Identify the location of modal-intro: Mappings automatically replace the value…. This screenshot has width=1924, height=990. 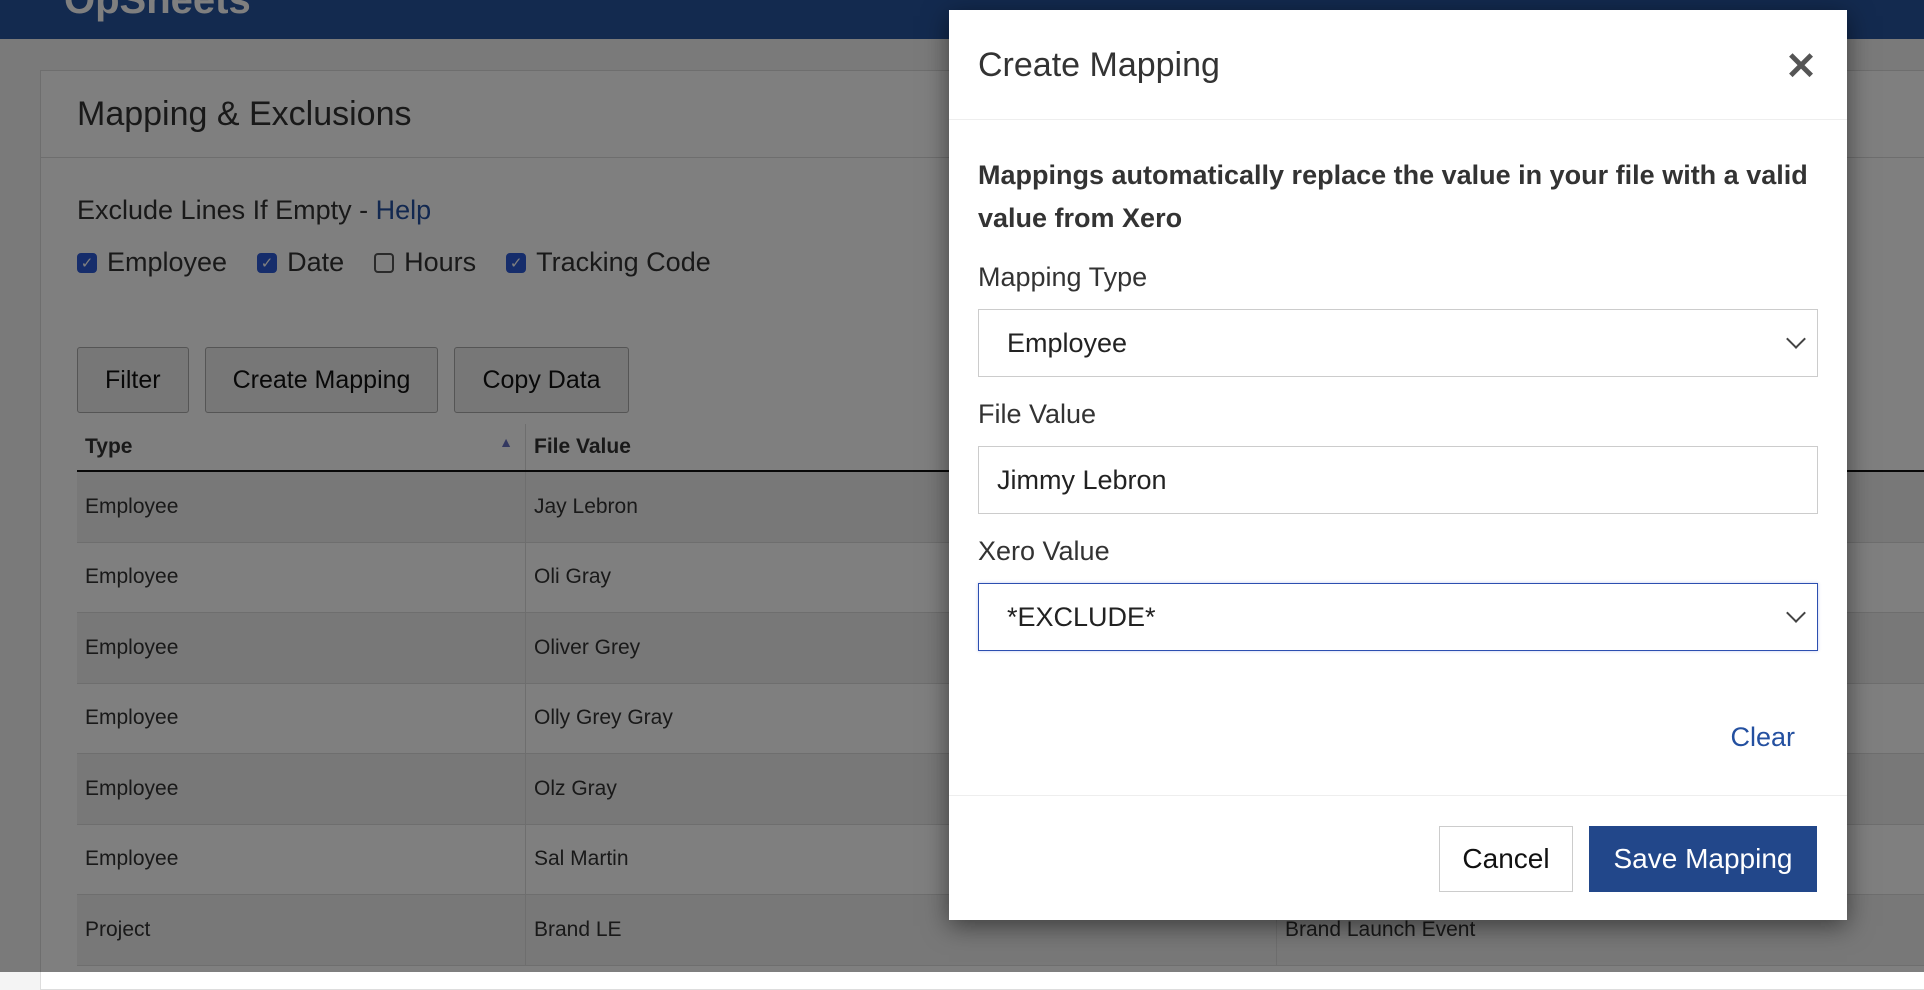
(1393, 196).